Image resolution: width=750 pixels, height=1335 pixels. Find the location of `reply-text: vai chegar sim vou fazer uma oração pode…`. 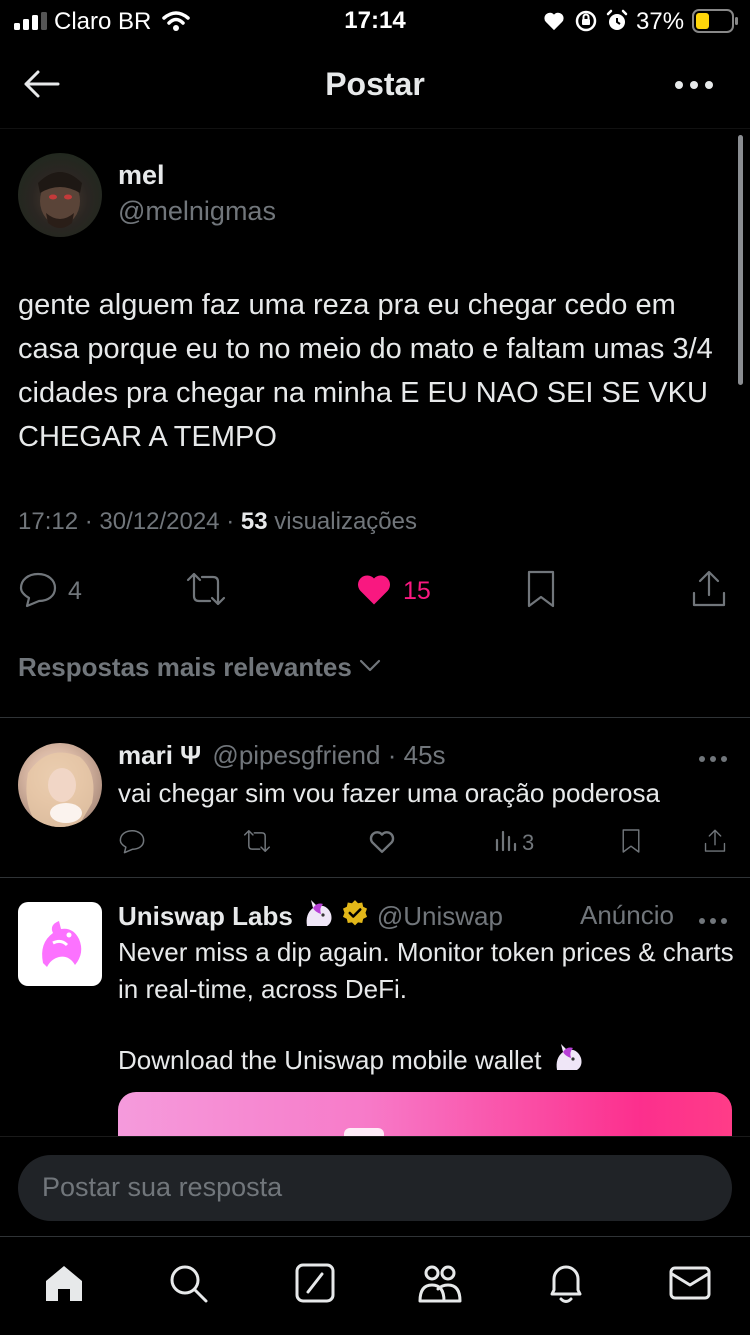

reply-text: vai chegar sim vou fazer uma oração pode… is located at coordinates (389, 793).